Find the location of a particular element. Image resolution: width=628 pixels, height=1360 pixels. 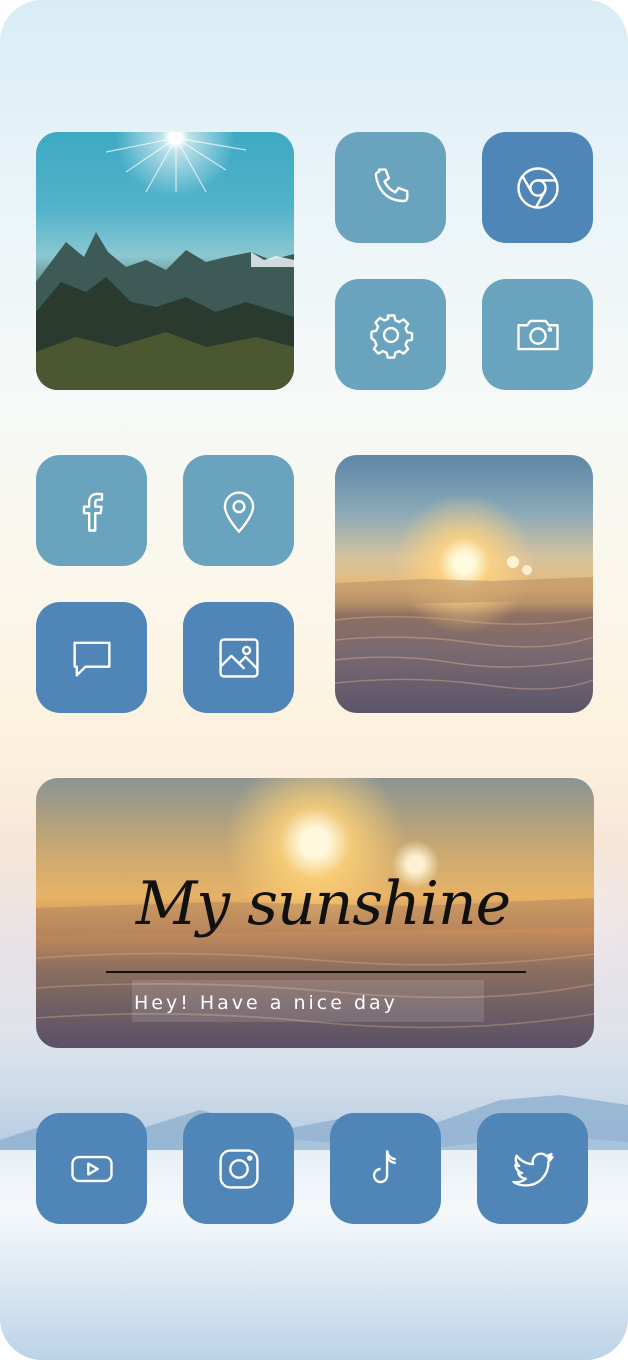

phone-app is located at coordinates (390, 187).